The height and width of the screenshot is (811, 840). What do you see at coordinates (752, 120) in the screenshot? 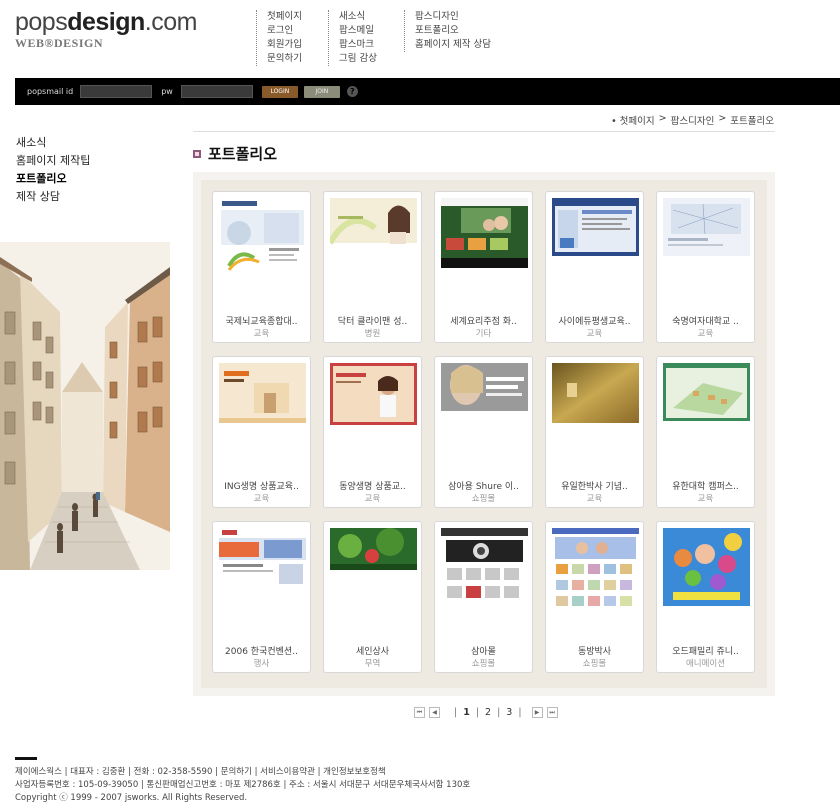
I see `breadcrumb-portfolio: 포트폴리오` at bounding box center [752, 120].